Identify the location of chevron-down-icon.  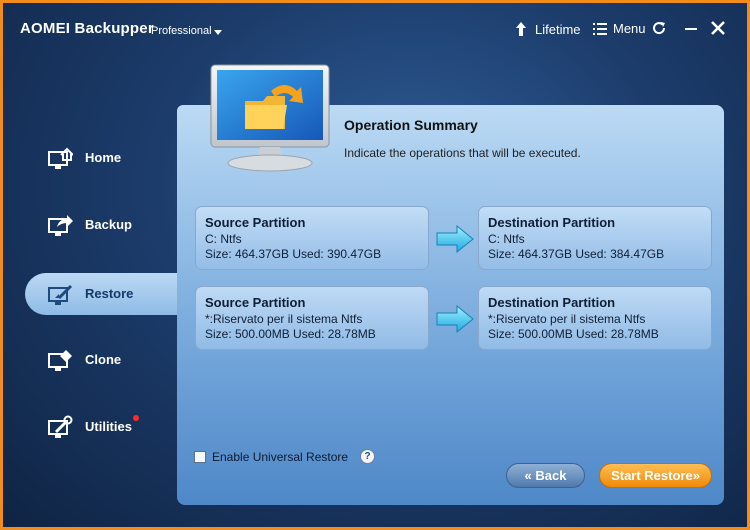
(218, 32).